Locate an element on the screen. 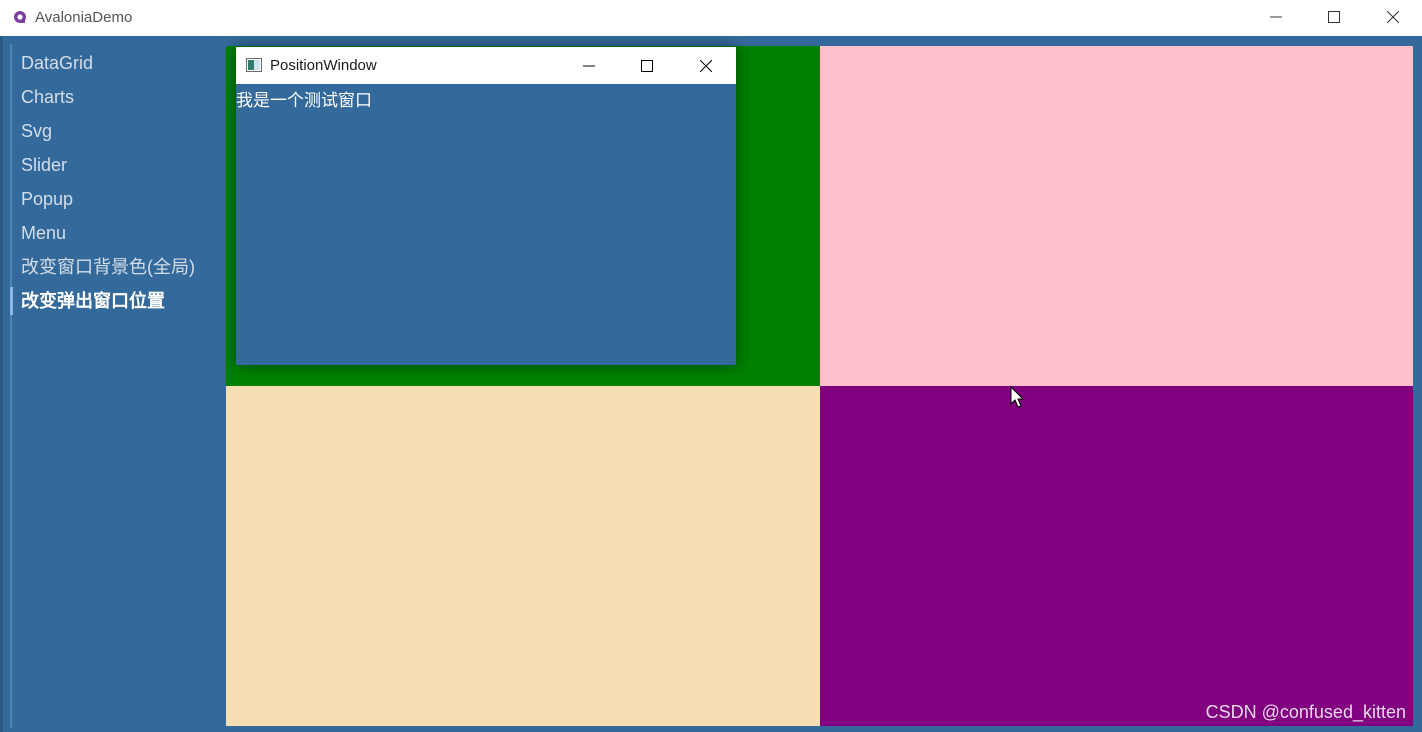 The width and height of the screenshot is (1422, 732). sidebar-item-slider: Slider is located at coordinates (113, 165).